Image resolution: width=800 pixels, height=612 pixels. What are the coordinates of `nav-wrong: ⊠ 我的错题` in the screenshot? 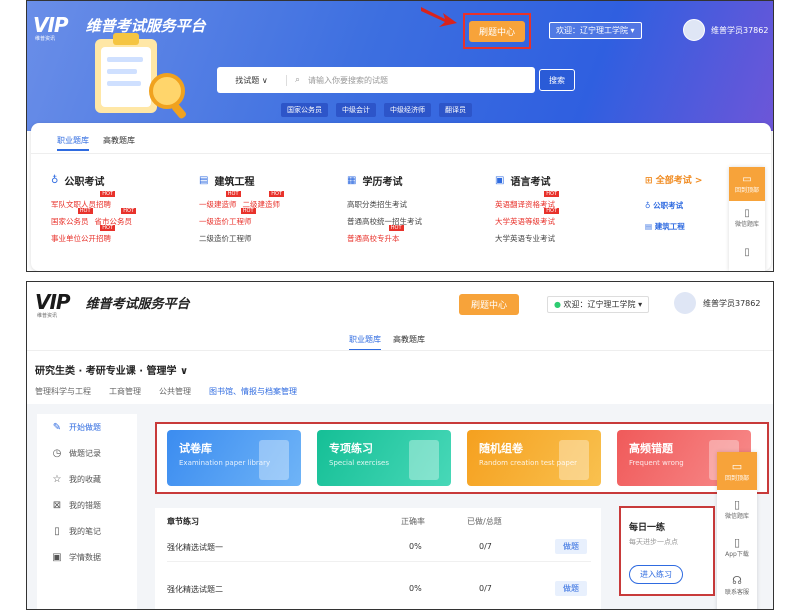 It's located at (87, 505).